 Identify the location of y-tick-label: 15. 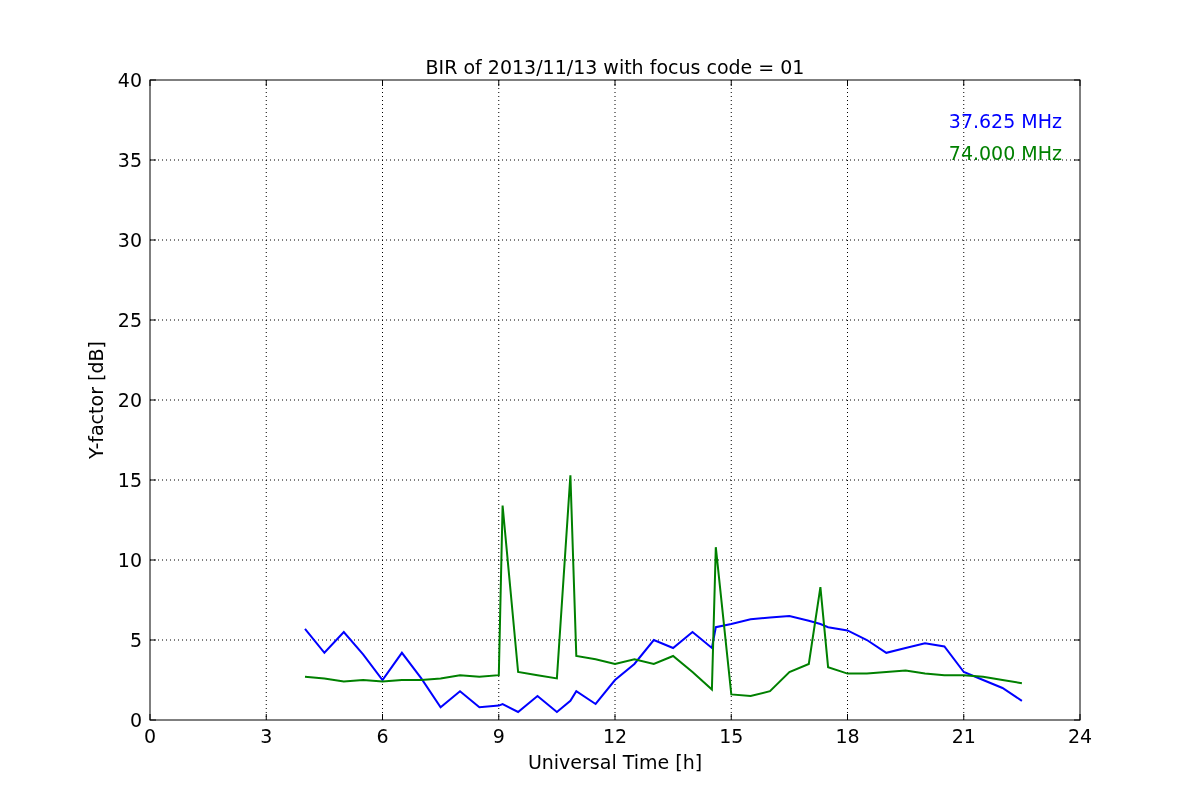
(129, 480).